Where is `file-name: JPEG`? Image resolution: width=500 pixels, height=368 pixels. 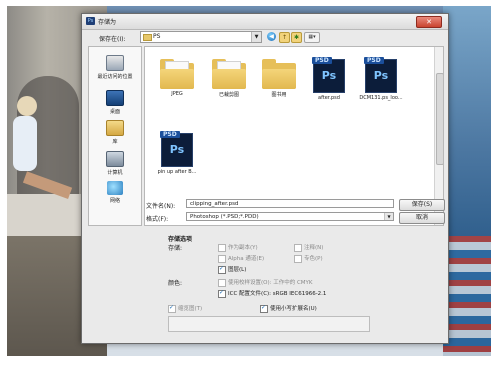 file-name: JPEG is located at coordinates (177, 94).